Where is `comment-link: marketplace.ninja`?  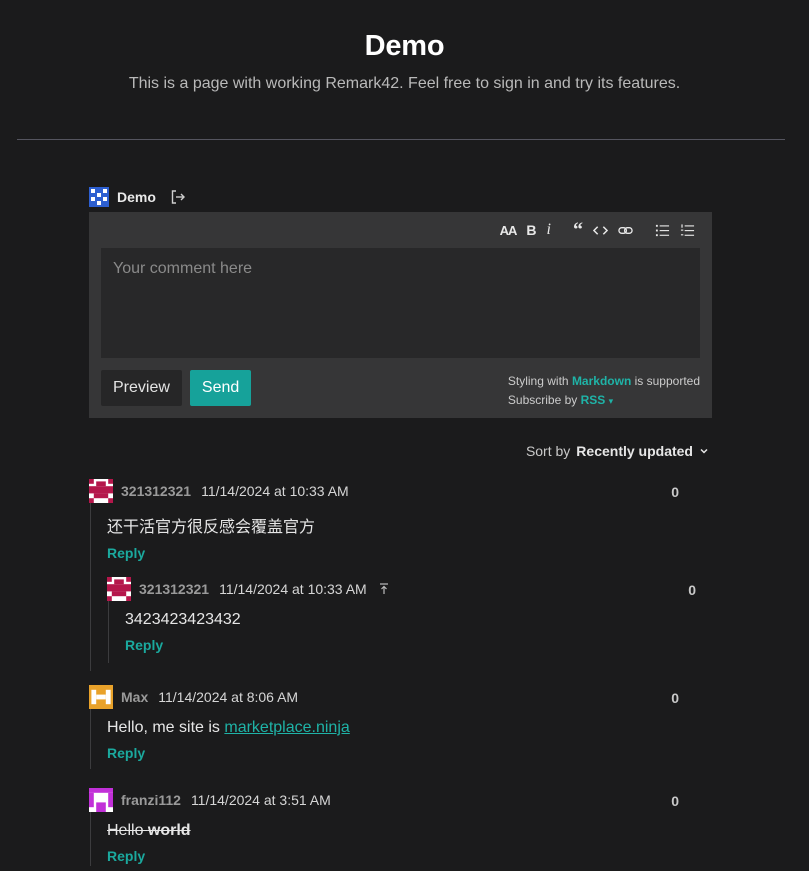
comment-link: marketplace.ninja is located at coordinates (286, 727).